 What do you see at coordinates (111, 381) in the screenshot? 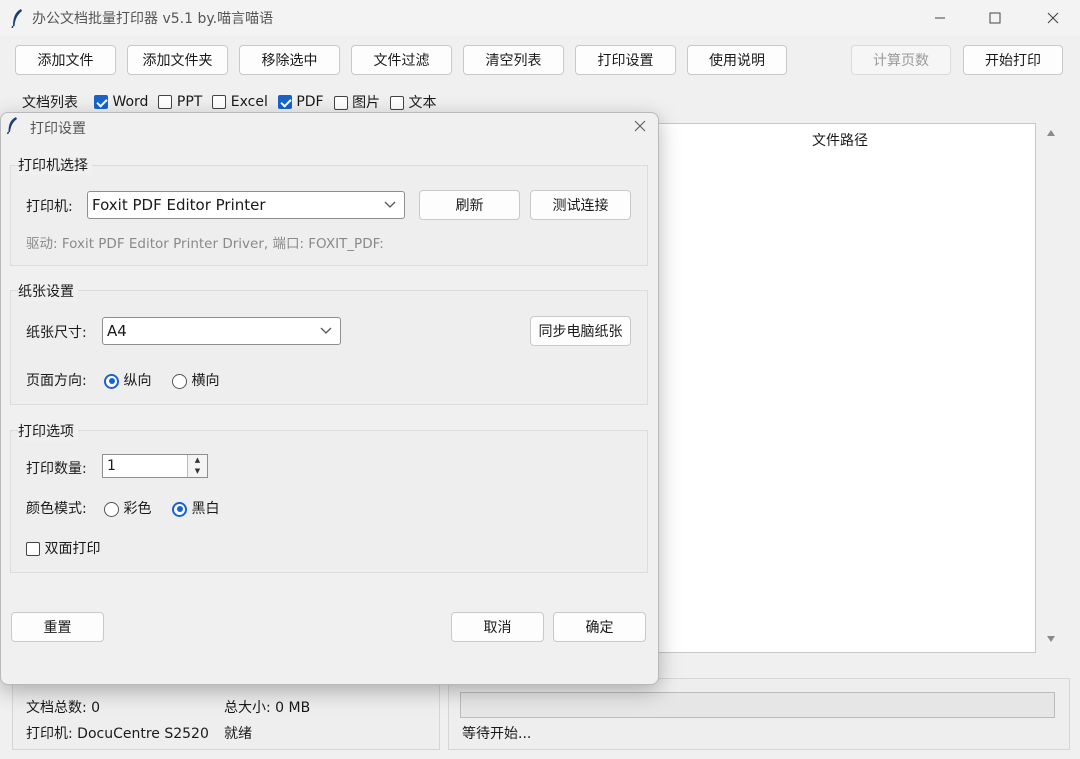
I see `portrait-radio` at bounding box center [111, 381].